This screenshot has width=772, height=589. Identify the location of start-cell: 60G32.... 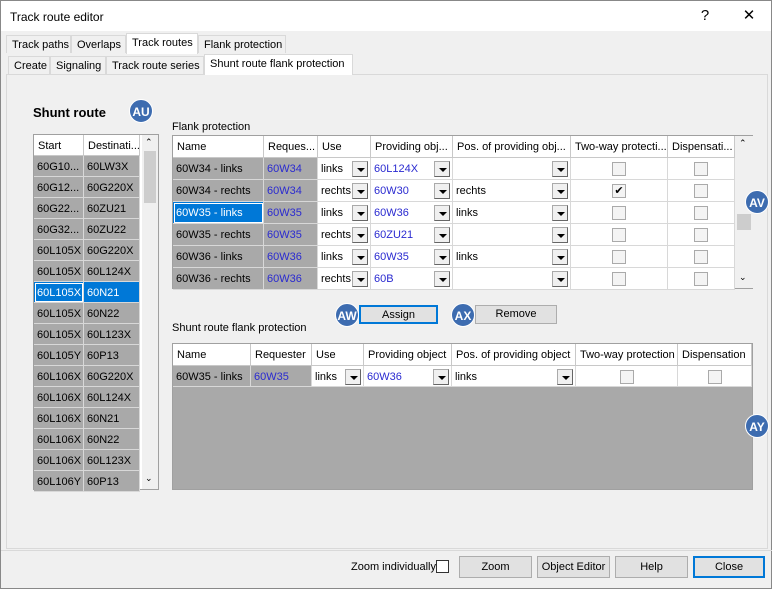
(59, 229).